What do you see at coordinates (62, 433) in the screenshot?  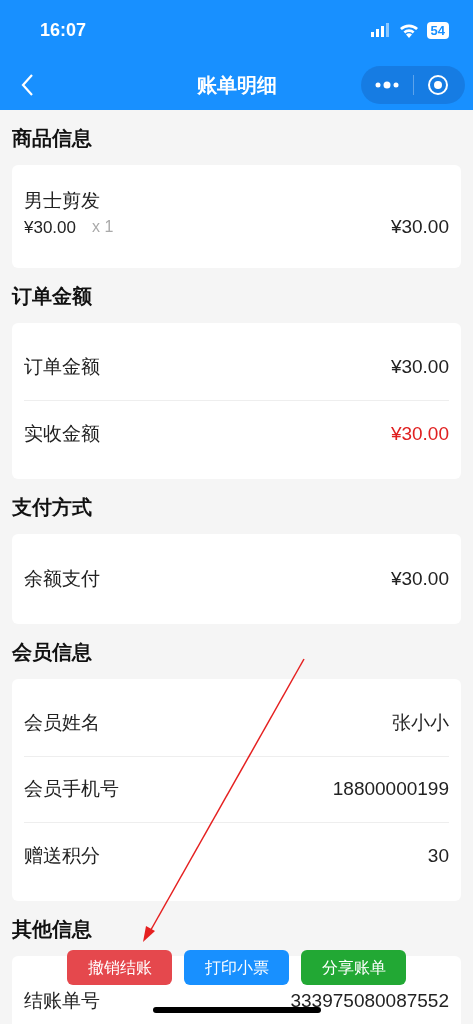 I see `row-label: 实收金额` at bounding box center [62, 433].